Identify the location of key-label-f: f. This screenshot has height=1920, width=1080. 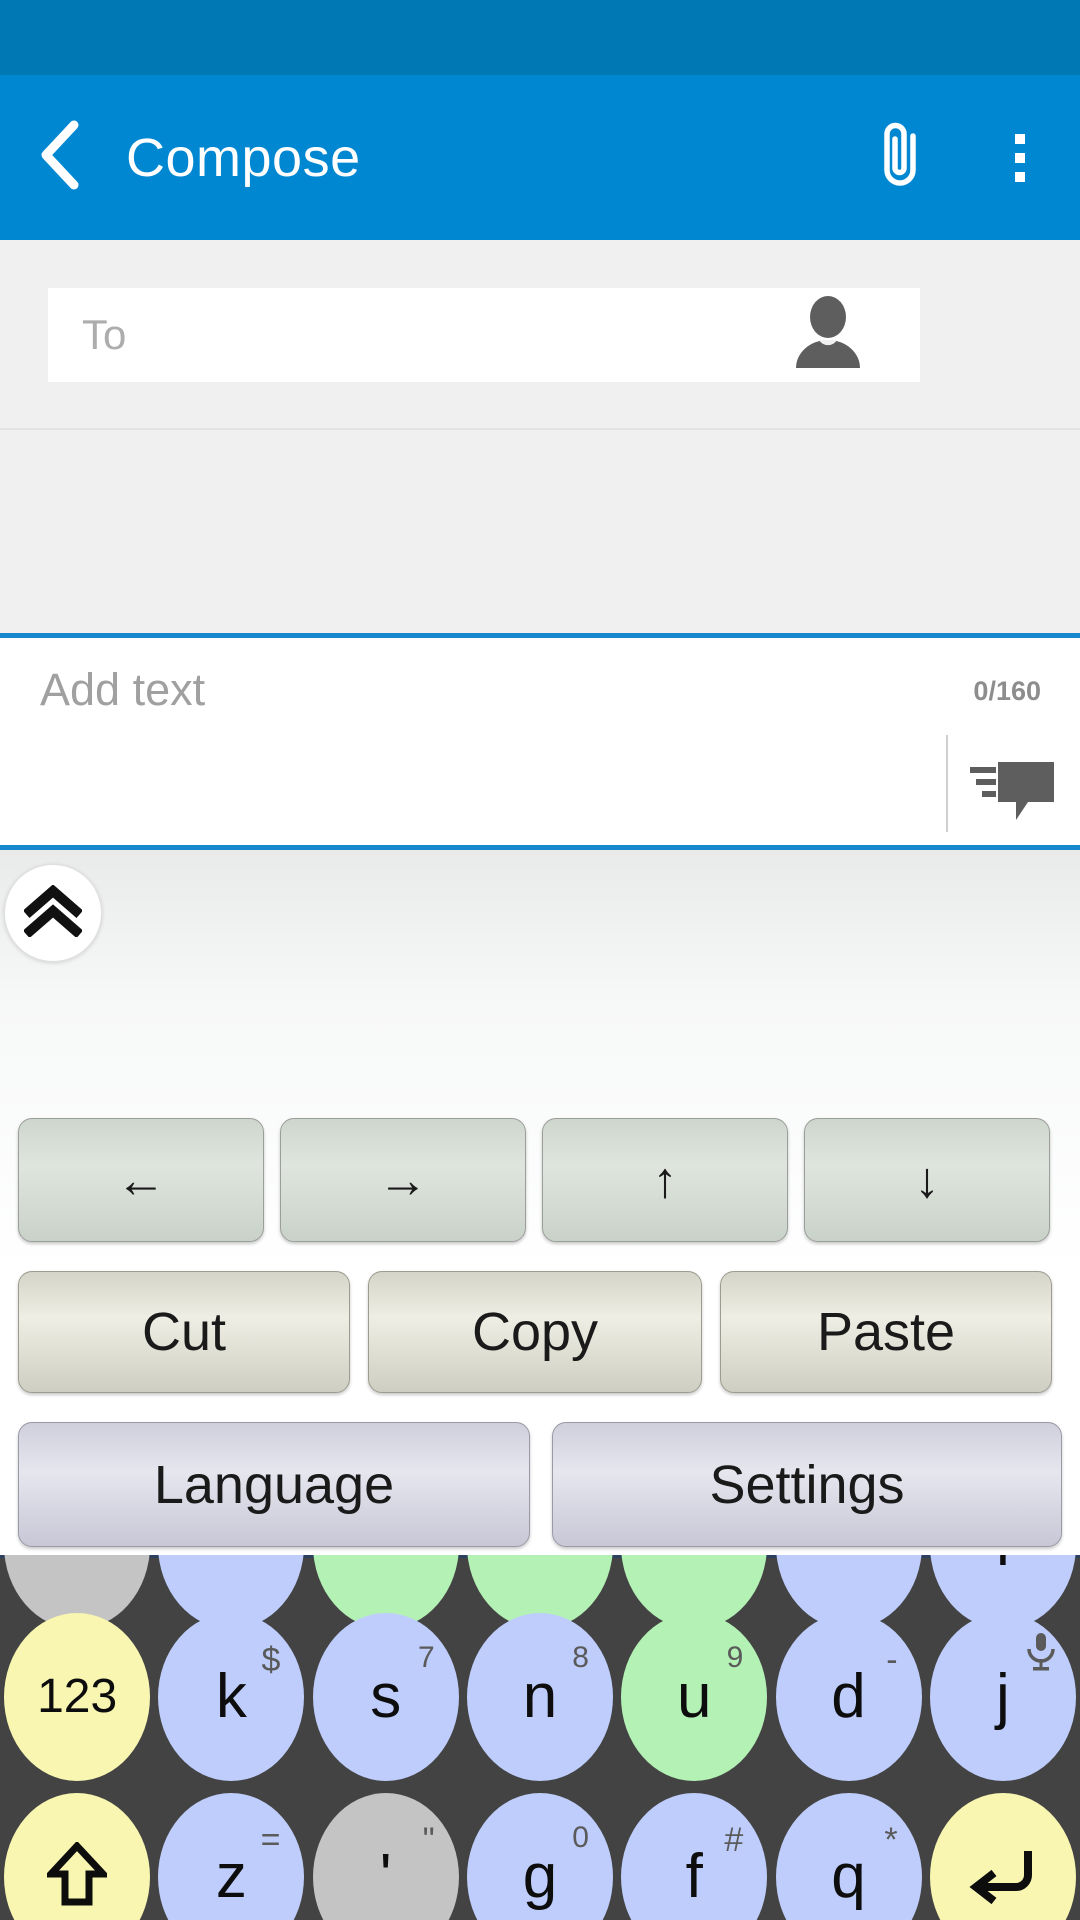
(694, 1876).